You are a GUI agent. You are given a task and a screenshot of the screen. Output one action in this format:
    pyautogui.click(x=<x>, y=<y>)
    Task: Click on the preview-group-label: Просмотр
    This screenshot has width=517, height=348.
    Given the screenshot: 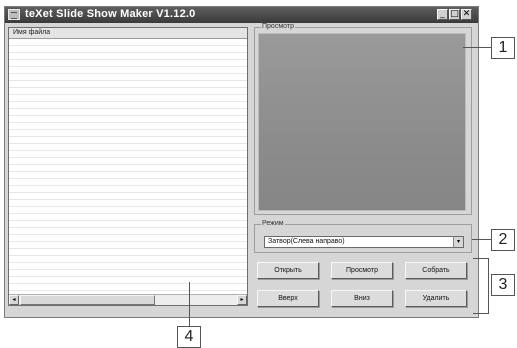 What is the action you would take?
    pyautogui.click(x=278, y=27)
    